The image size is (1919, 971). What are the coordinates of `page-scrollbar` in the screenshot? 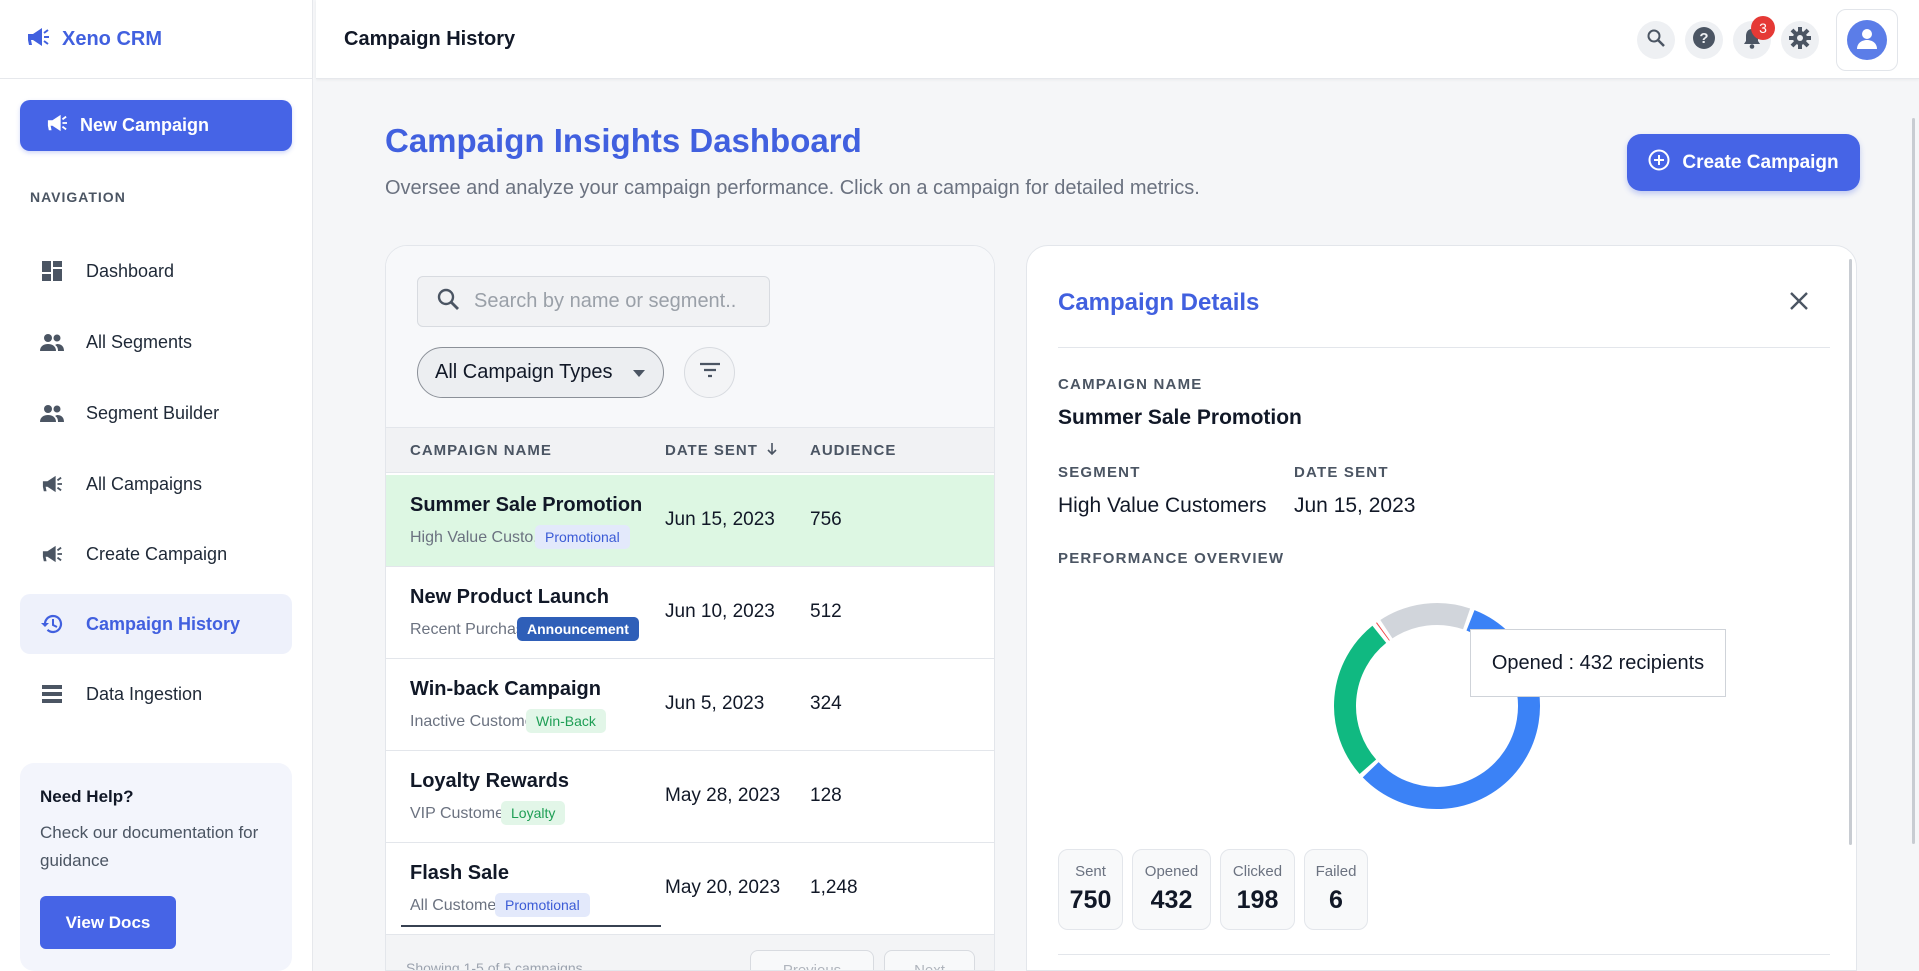 It's located at (1913, 481).